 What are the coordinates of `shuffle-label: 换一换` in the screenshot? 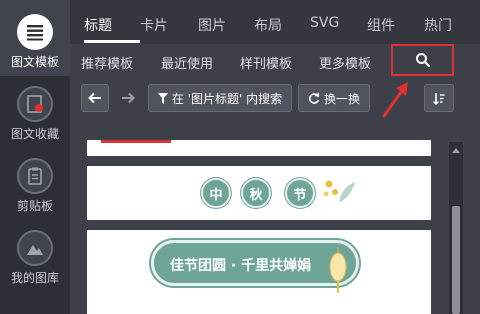 It's located at (341, 98).